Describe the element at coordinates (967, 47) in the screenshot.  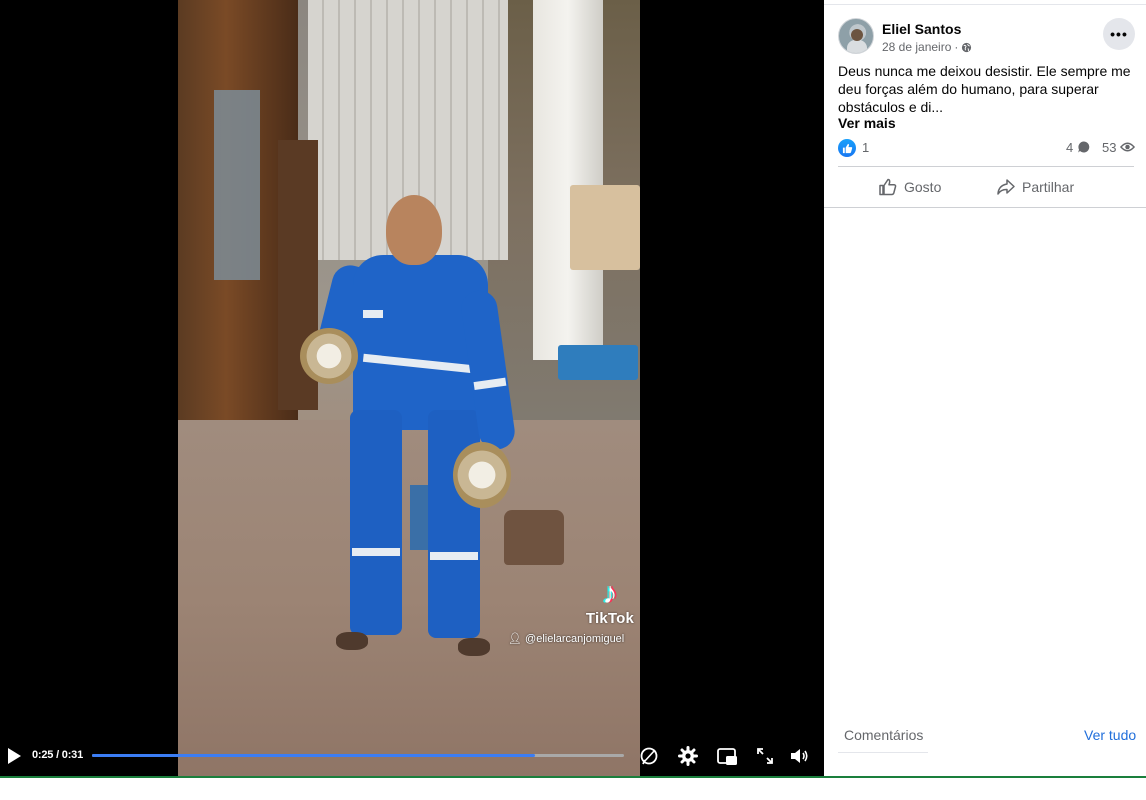
I see `globe-icon` at that location.